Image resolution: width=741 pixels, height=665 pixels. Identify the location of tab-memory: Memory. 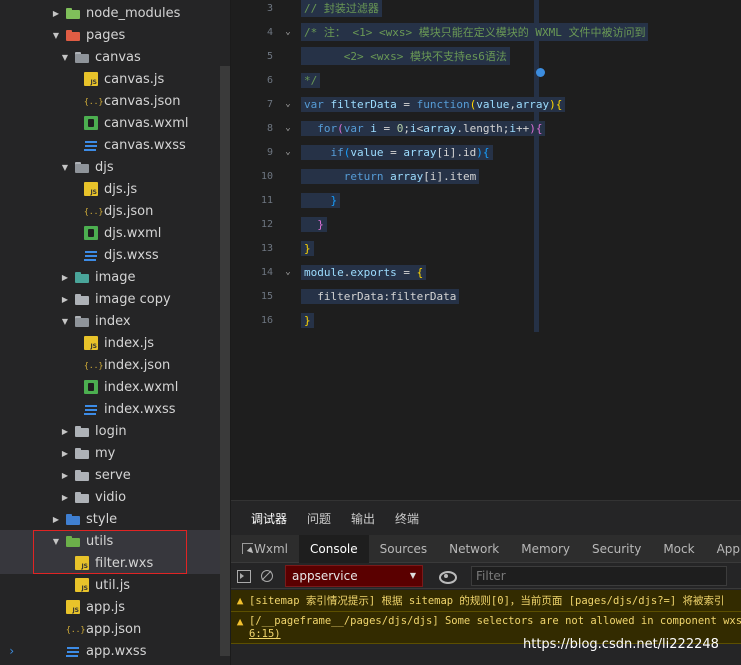
(545, 549).